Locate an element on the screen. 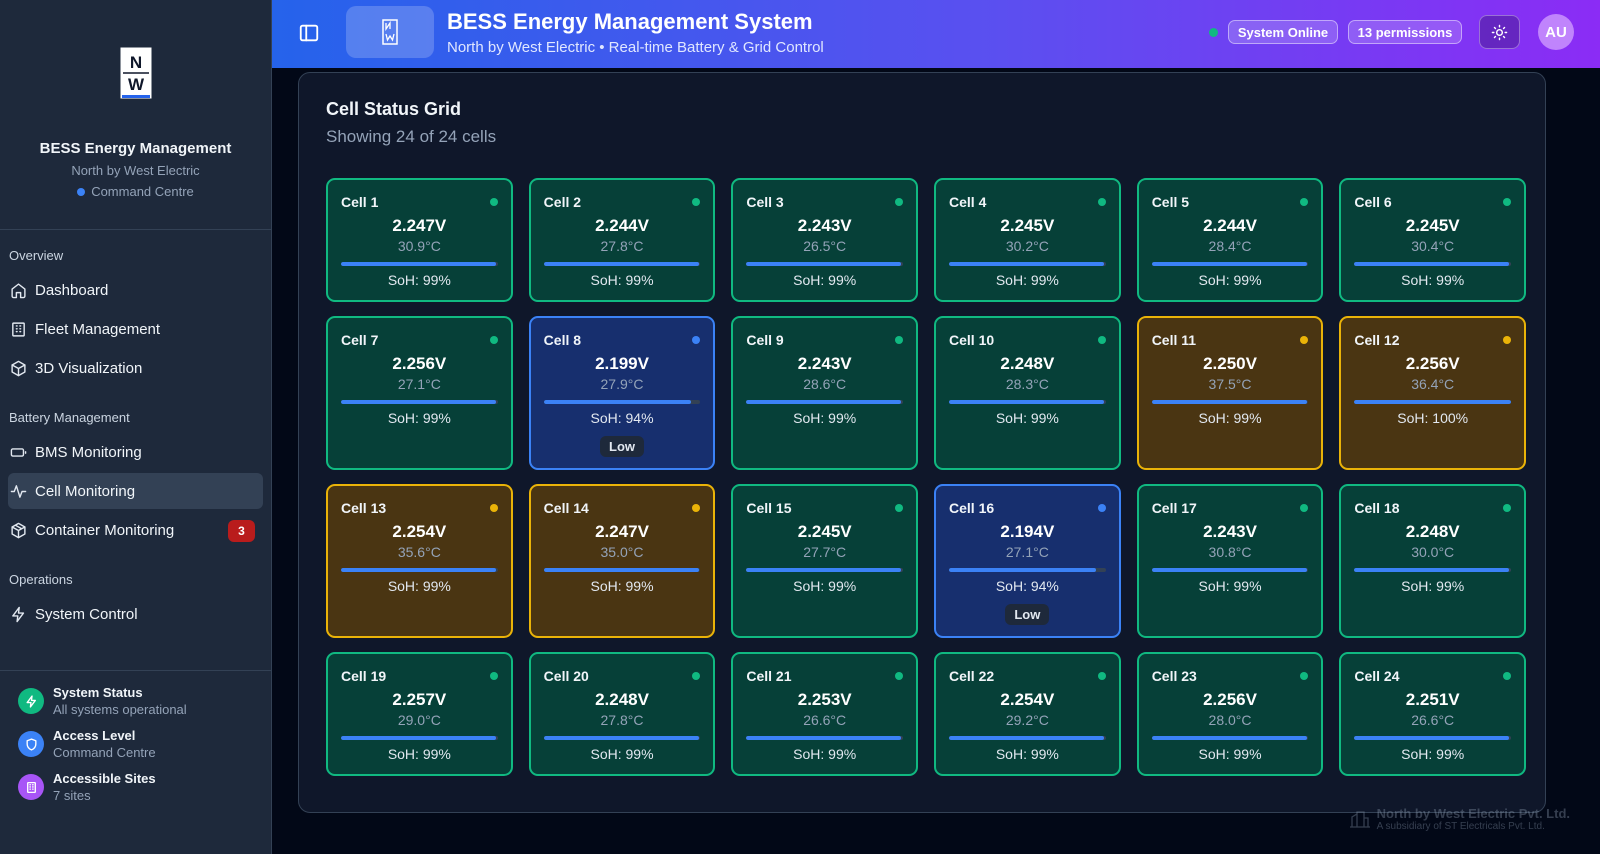 Image resolution: width=1600 pixels, height=854 pixels. sidebar-item-3d-visualization: 3D Visualization is located at coordinates (135, 368).